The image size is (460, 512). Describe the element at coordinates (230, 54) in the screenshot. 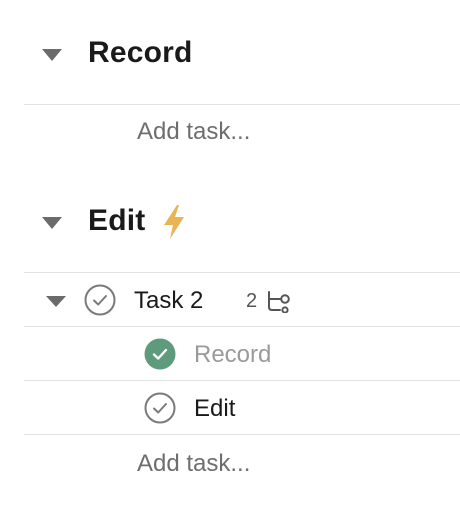

I see `section-header-record: Record` at that location.